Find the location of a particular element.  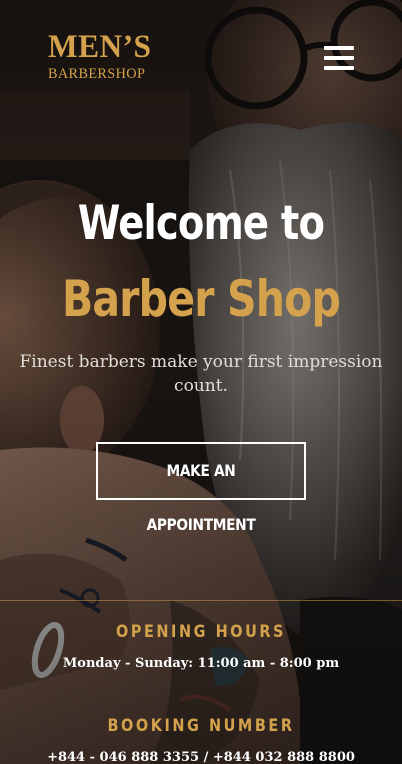

brand-logo: MEN’S BARBERSHOP is located at coordinates (102, 56).